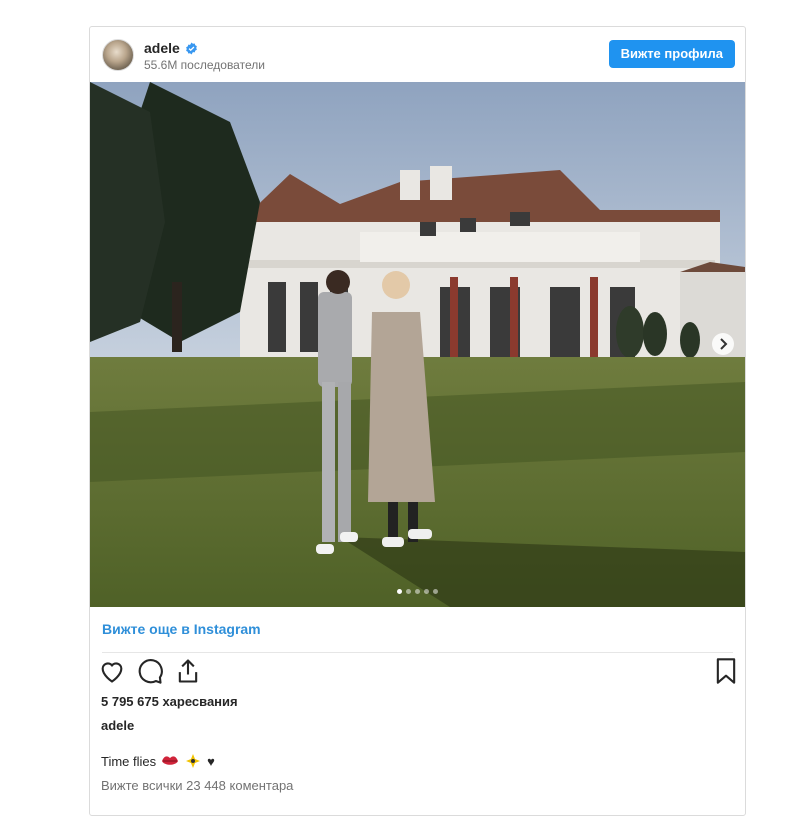 This screenshot has height=816, width=794. Describe the element at coordinates (211, 761) in the screenshot. I see `heart-emoji-icon: ♥` at that location.